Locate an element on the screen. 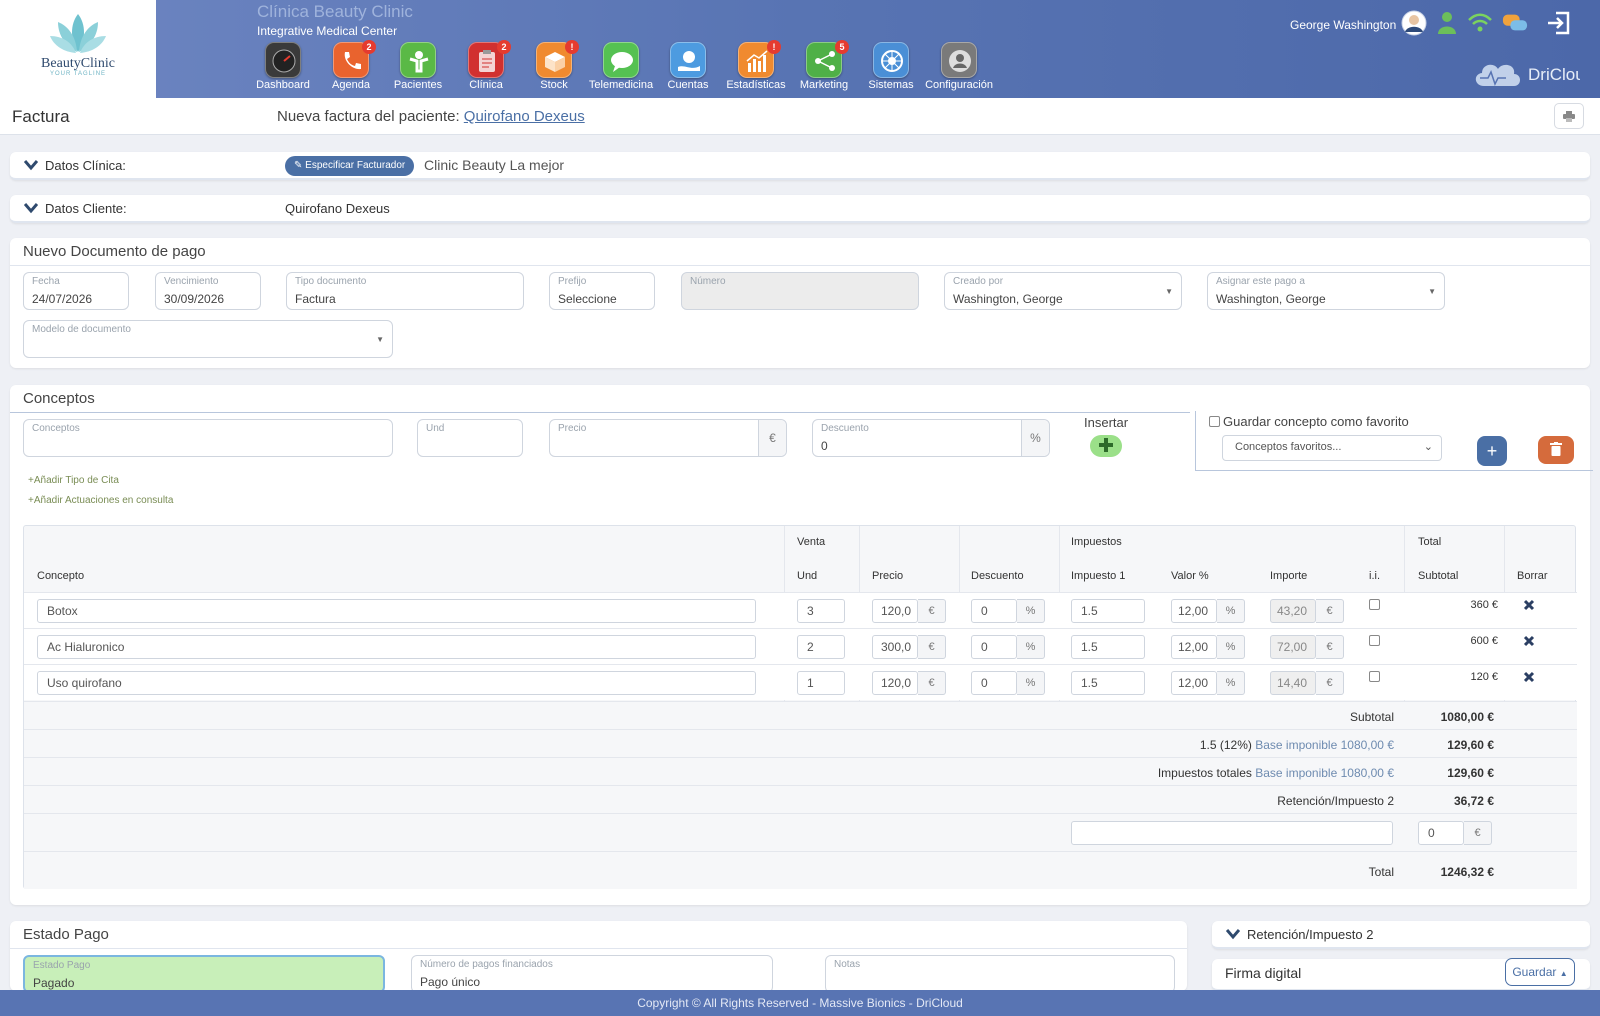 This screenshot has width=1600, height=1016. clinic-subtitle: Integrative Medical Center is located at coordinates (327, 31).